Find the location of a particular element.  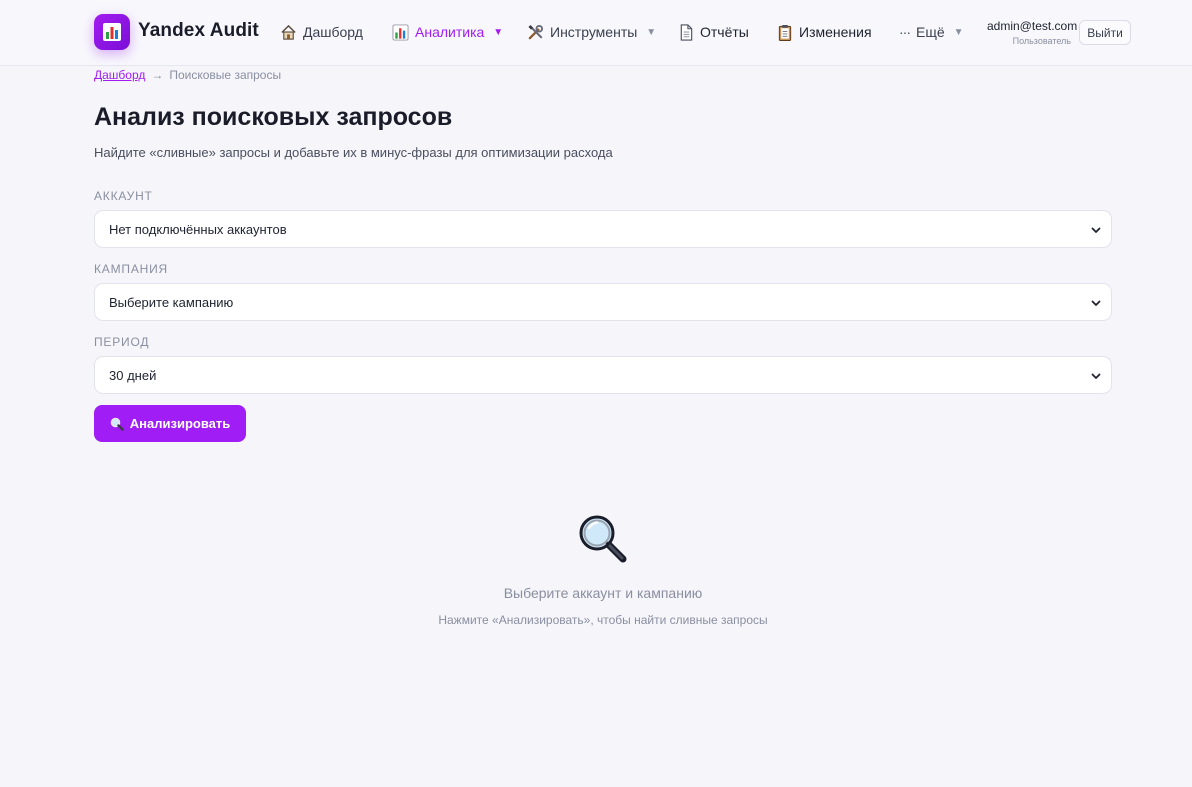

logout-button: Выйти is located at coordinates (1105, 32).